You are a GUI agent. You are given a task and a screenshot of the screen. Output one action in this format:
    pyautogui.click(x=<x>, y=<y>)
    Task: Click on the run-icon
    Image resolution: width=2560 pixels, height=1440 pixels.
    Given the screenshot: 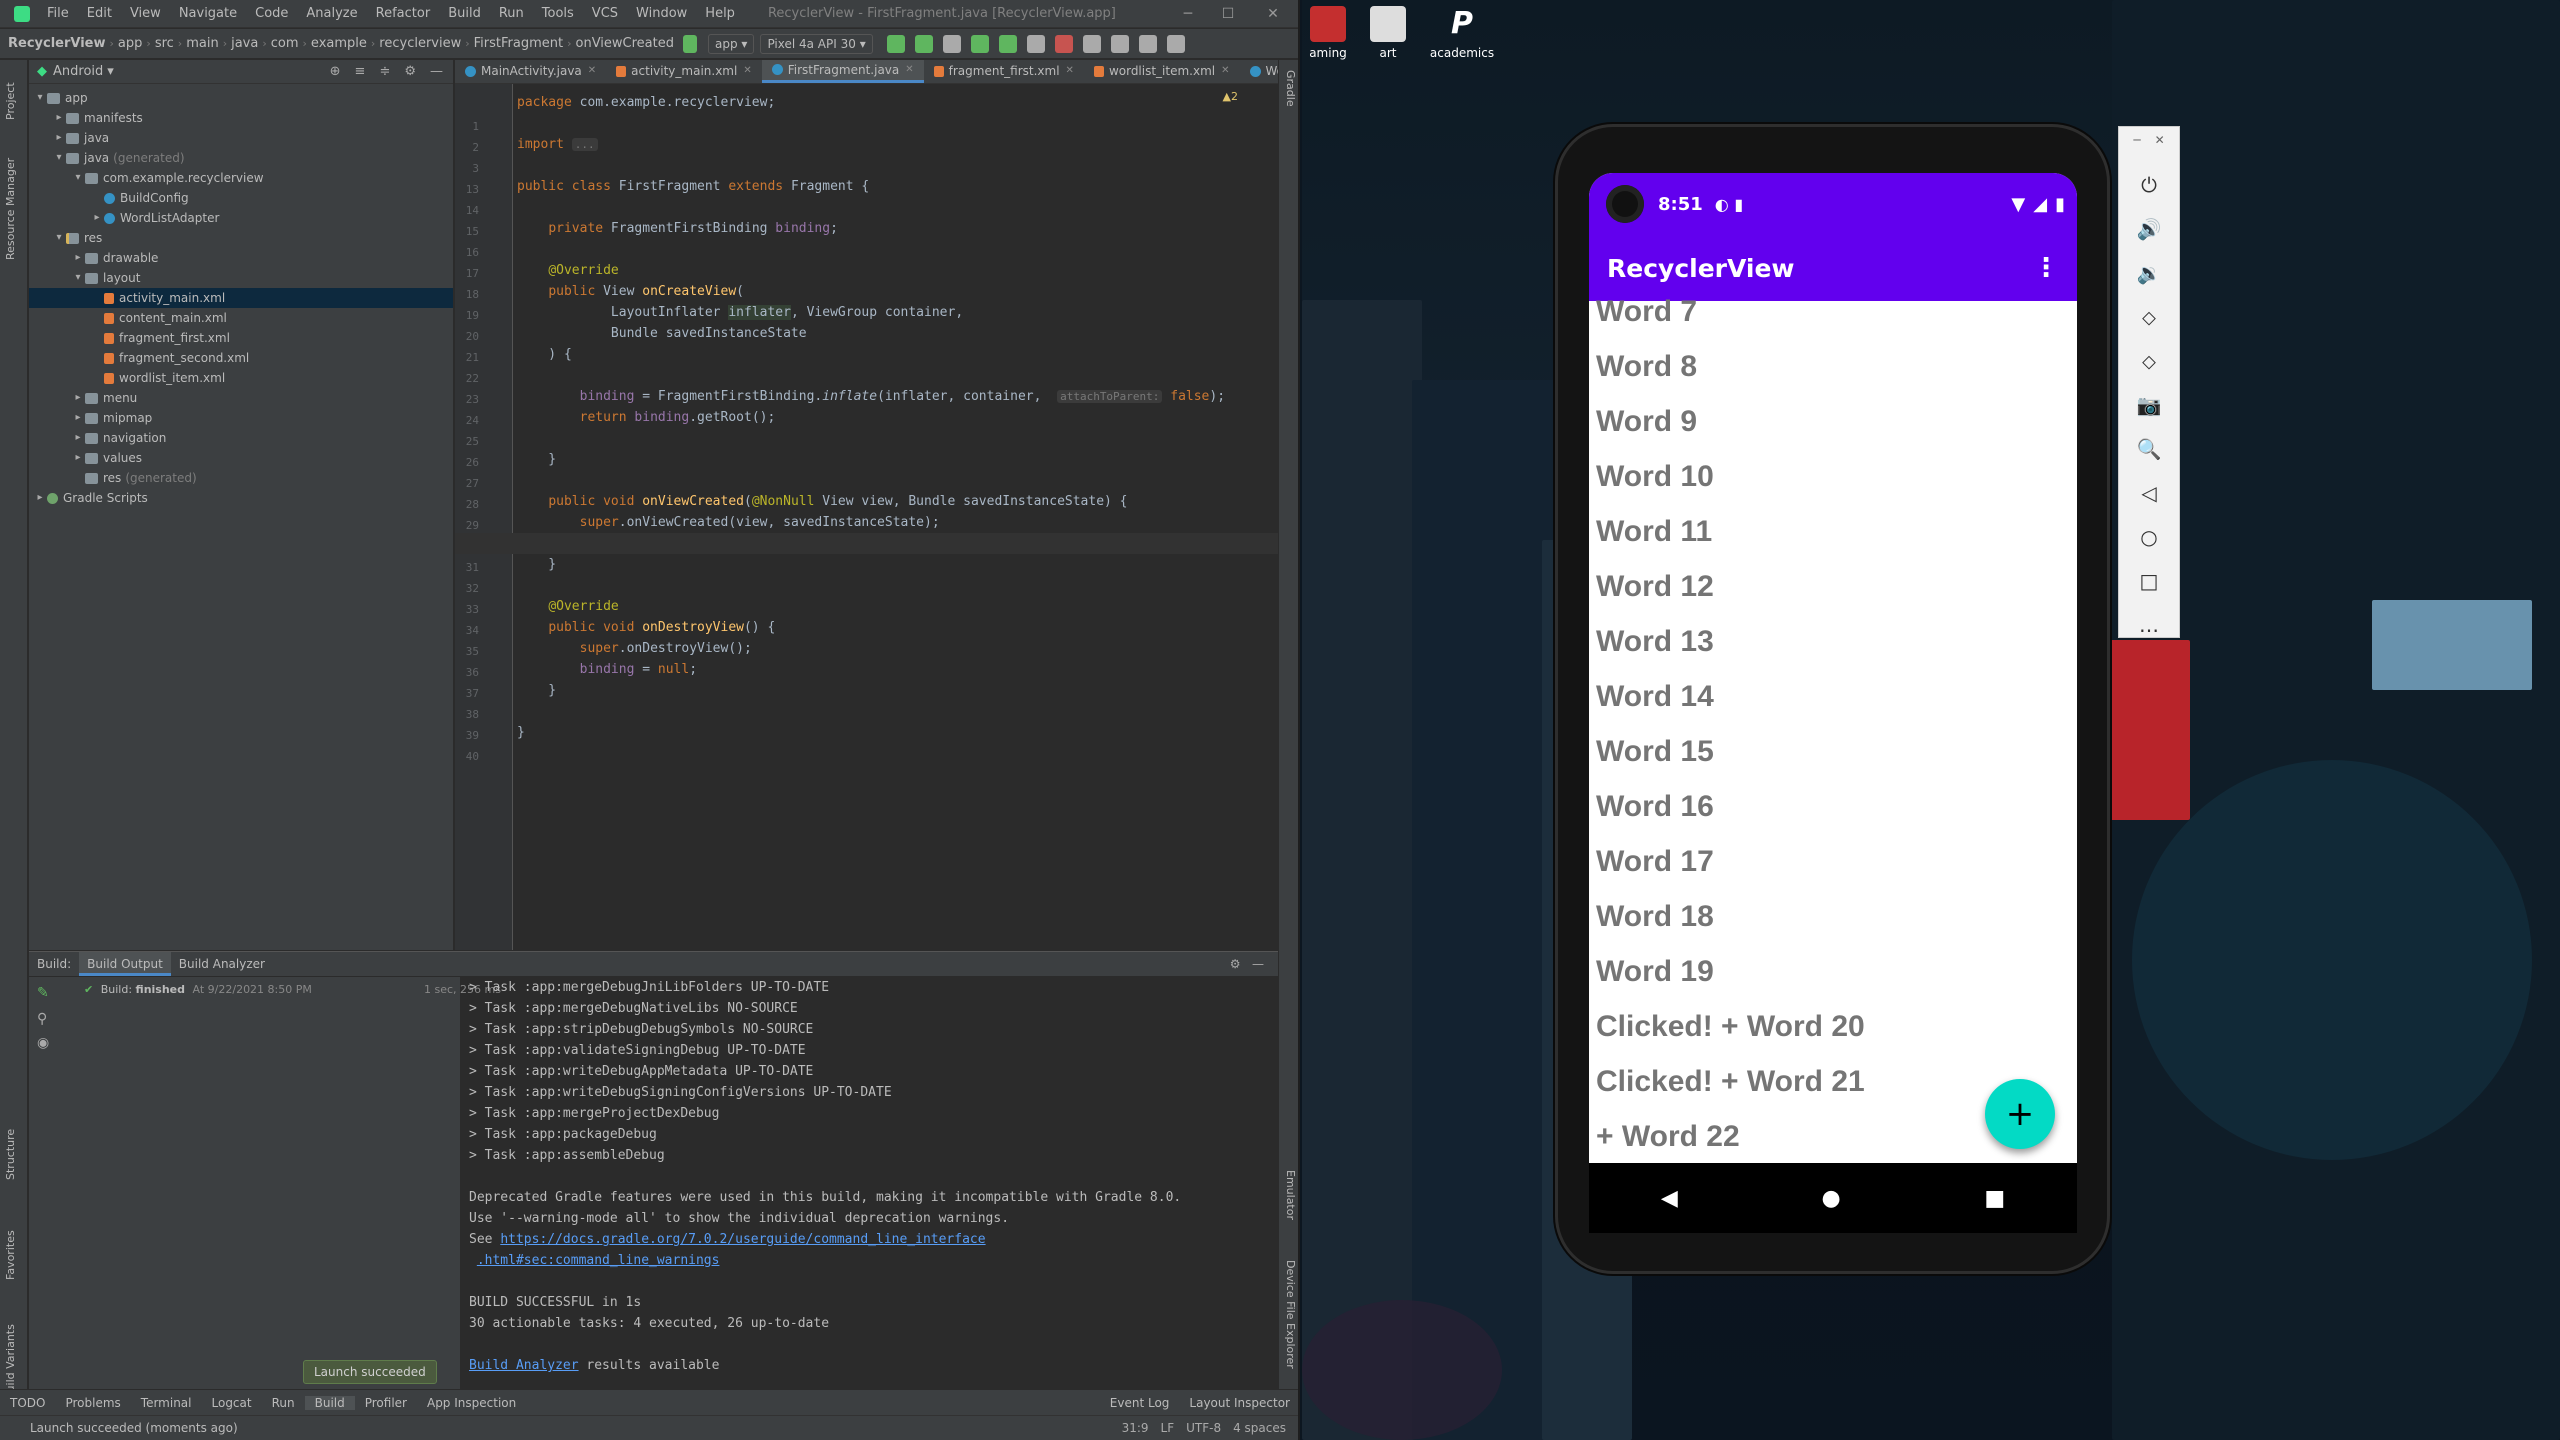 What is the action you would take?
    pyautogui.click(x=895, y=43)
    